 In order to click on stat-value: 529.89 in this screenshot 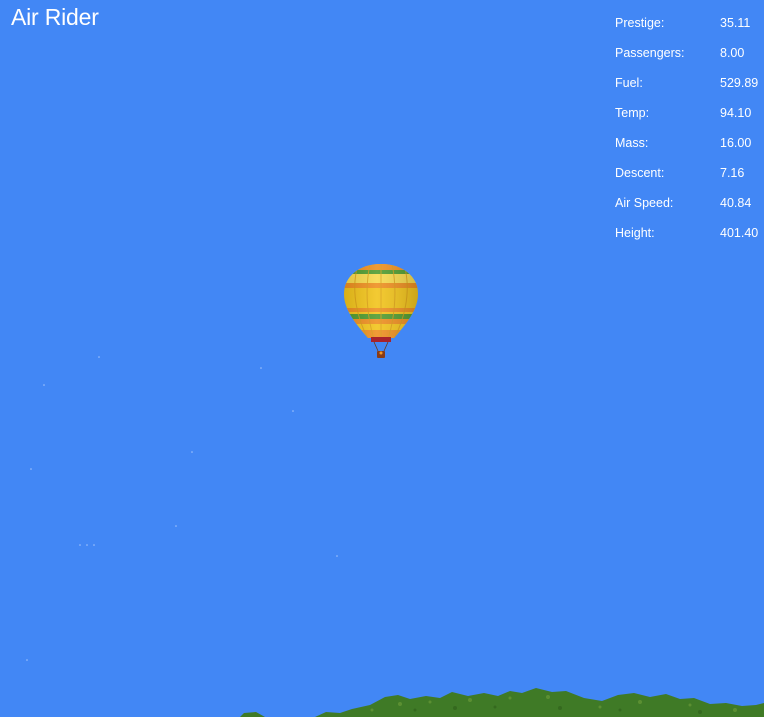, I will do `click(739, 83)`.